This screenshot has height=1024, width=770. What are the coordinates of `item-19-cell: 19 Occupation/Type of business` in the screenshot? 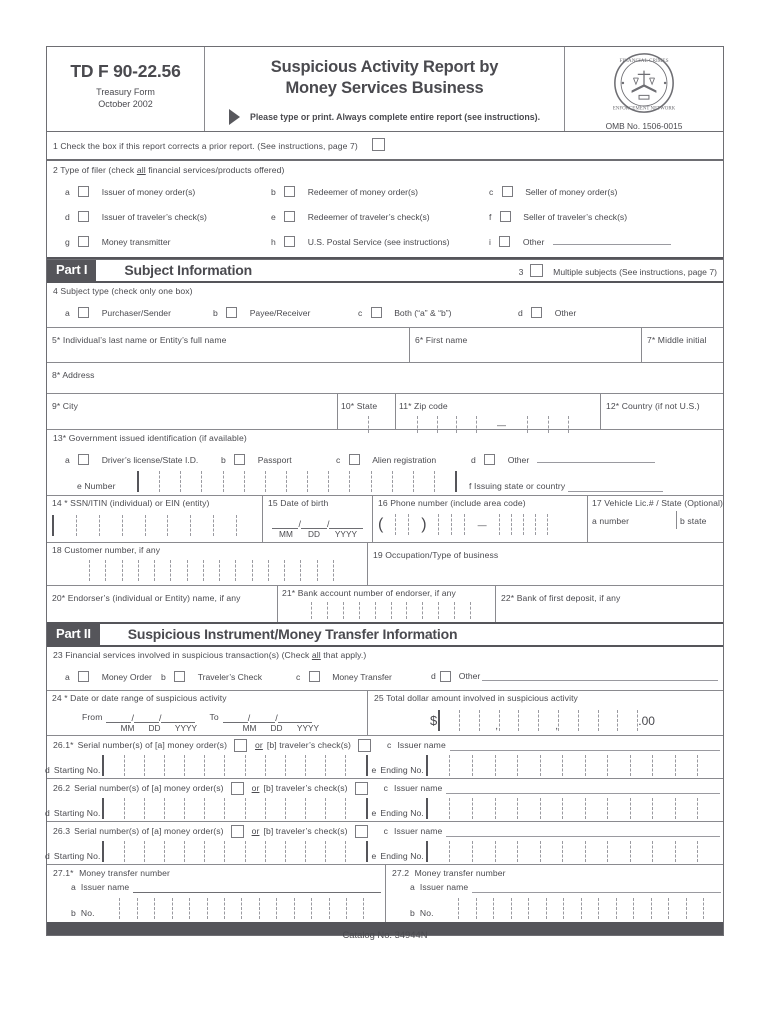 It's located at (545, 564).